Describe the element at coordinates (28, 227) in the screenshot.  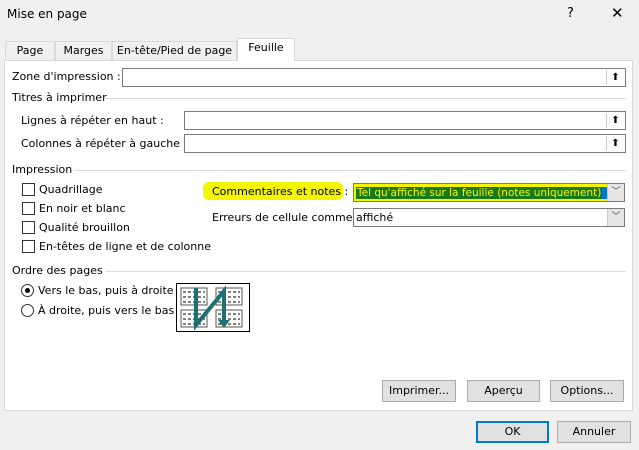
I see `draft-quality-checkbox` at that location.